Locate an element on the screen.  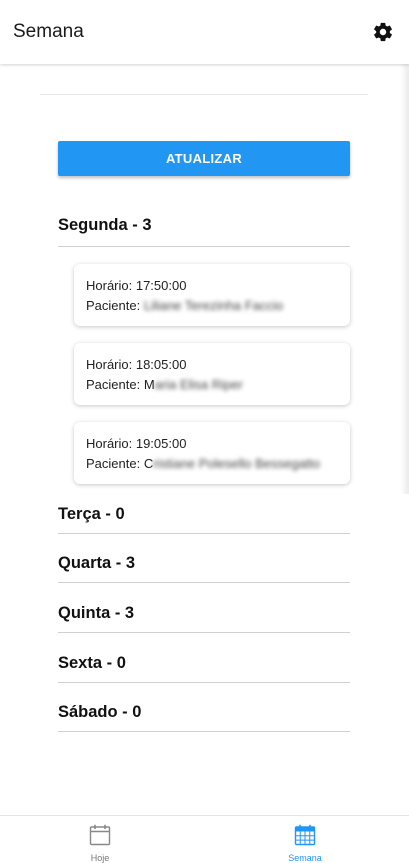
day-label: Terça - 0 is located at coordinates (91, 514).